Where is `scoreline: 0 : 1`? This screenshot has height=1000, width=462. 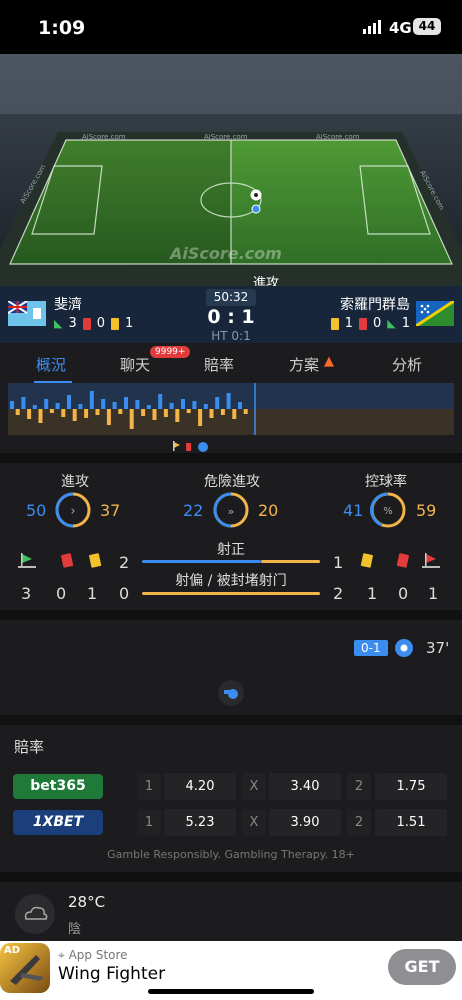
scoreline: 0 : 1 is located at coordinates (231, 317).